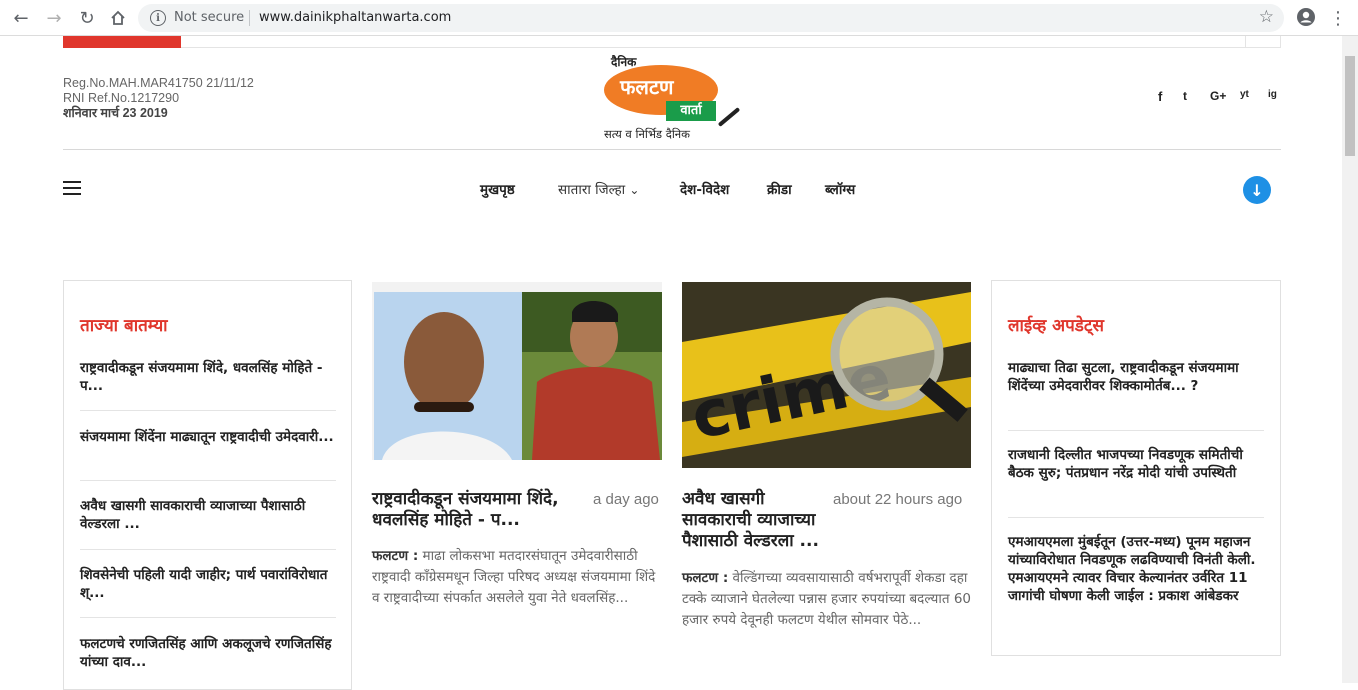 The height and width of the screenshot is (690, 1358). I want to click on pen-icon, so click(729, 117).